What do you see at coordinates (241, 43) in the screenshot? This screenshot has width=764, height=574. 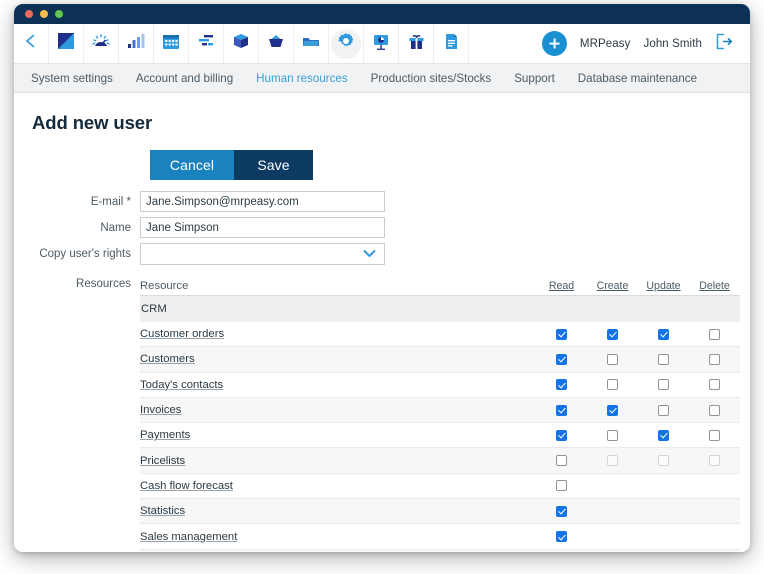 I see `toolbar-item-items` at bounding box center [241, 43].